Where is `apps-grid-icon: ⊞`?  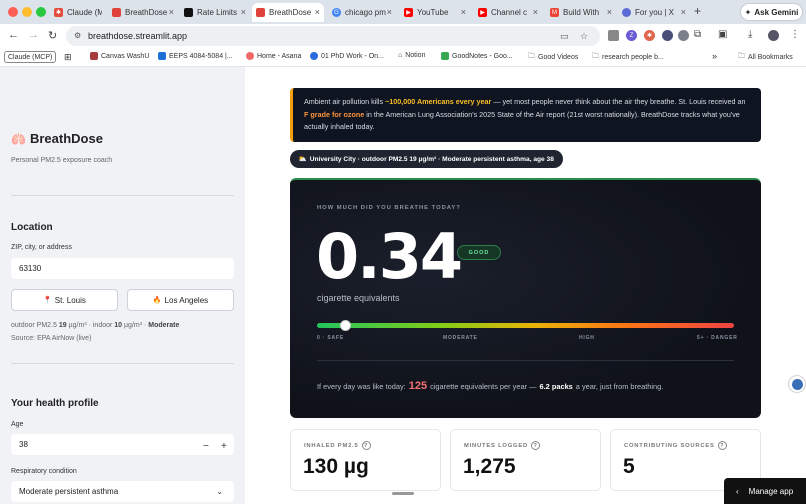
apps-grid-icon: ⊞ is located at coordinates (68, 57).